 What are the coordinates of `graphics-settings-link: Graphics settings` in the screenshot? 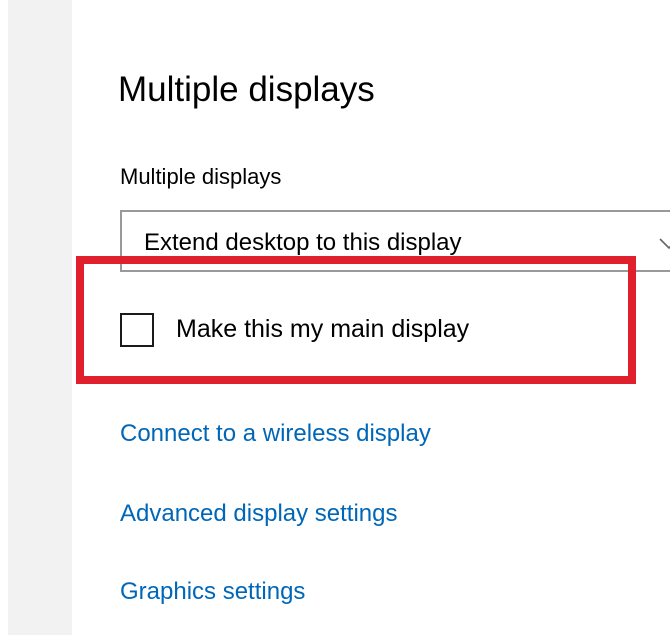 It's located at (212, 592).